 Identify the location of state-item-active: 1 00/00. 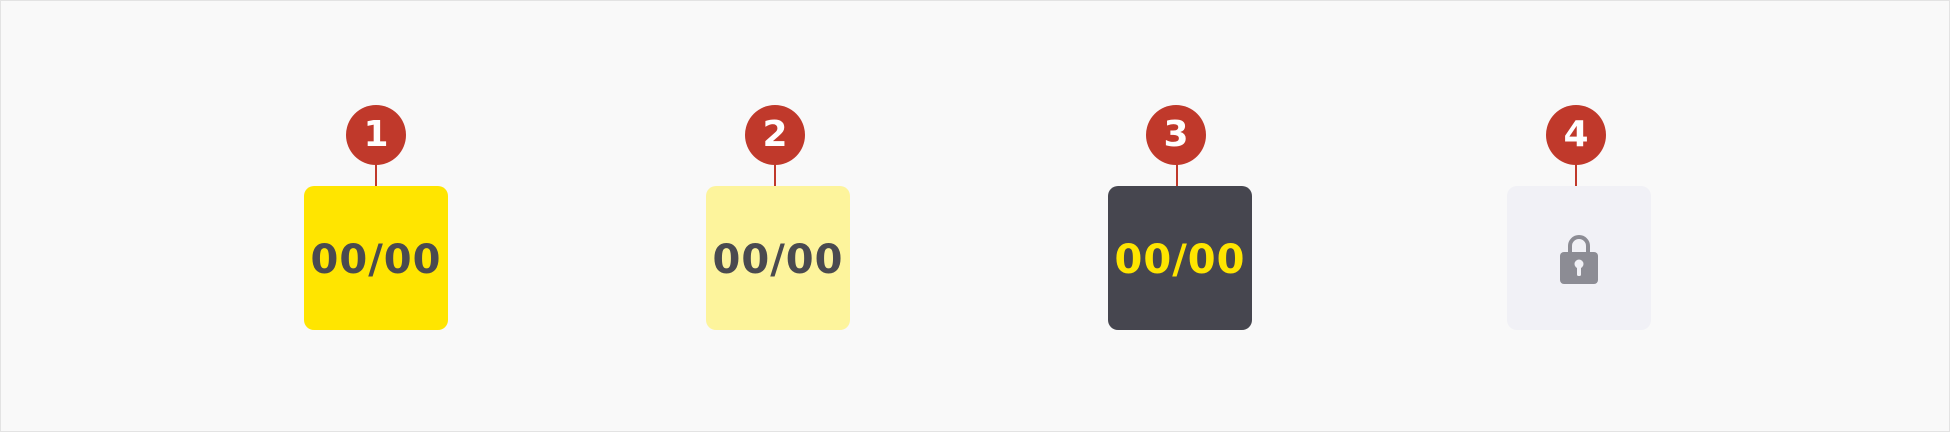
(376, 217).